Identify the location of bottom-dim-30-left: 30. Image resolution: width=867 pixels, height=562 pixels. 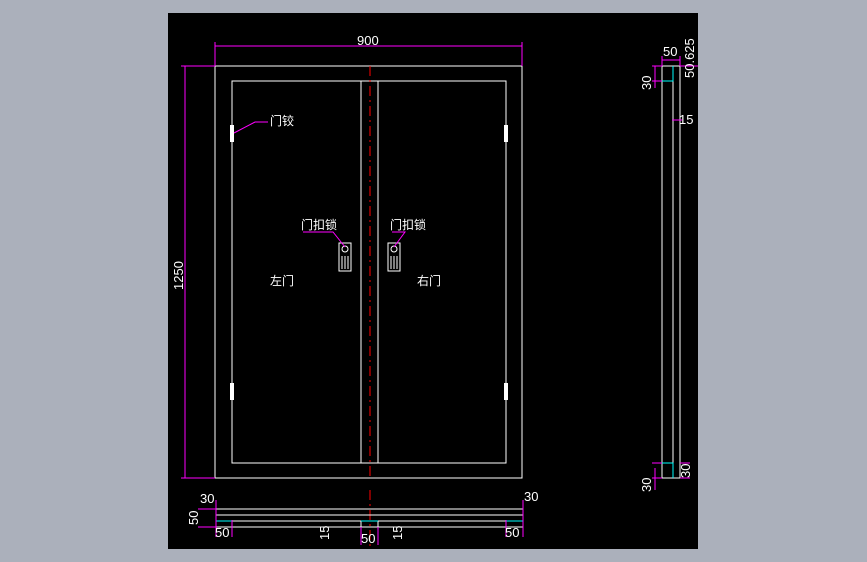
(207, 498).